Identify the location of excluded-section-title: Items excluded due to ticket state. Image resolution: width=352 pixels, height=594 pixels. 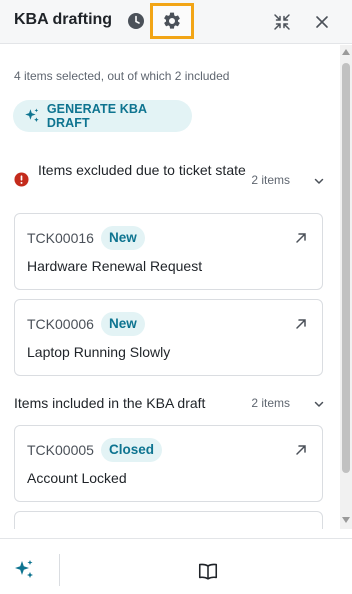
(142, 170).